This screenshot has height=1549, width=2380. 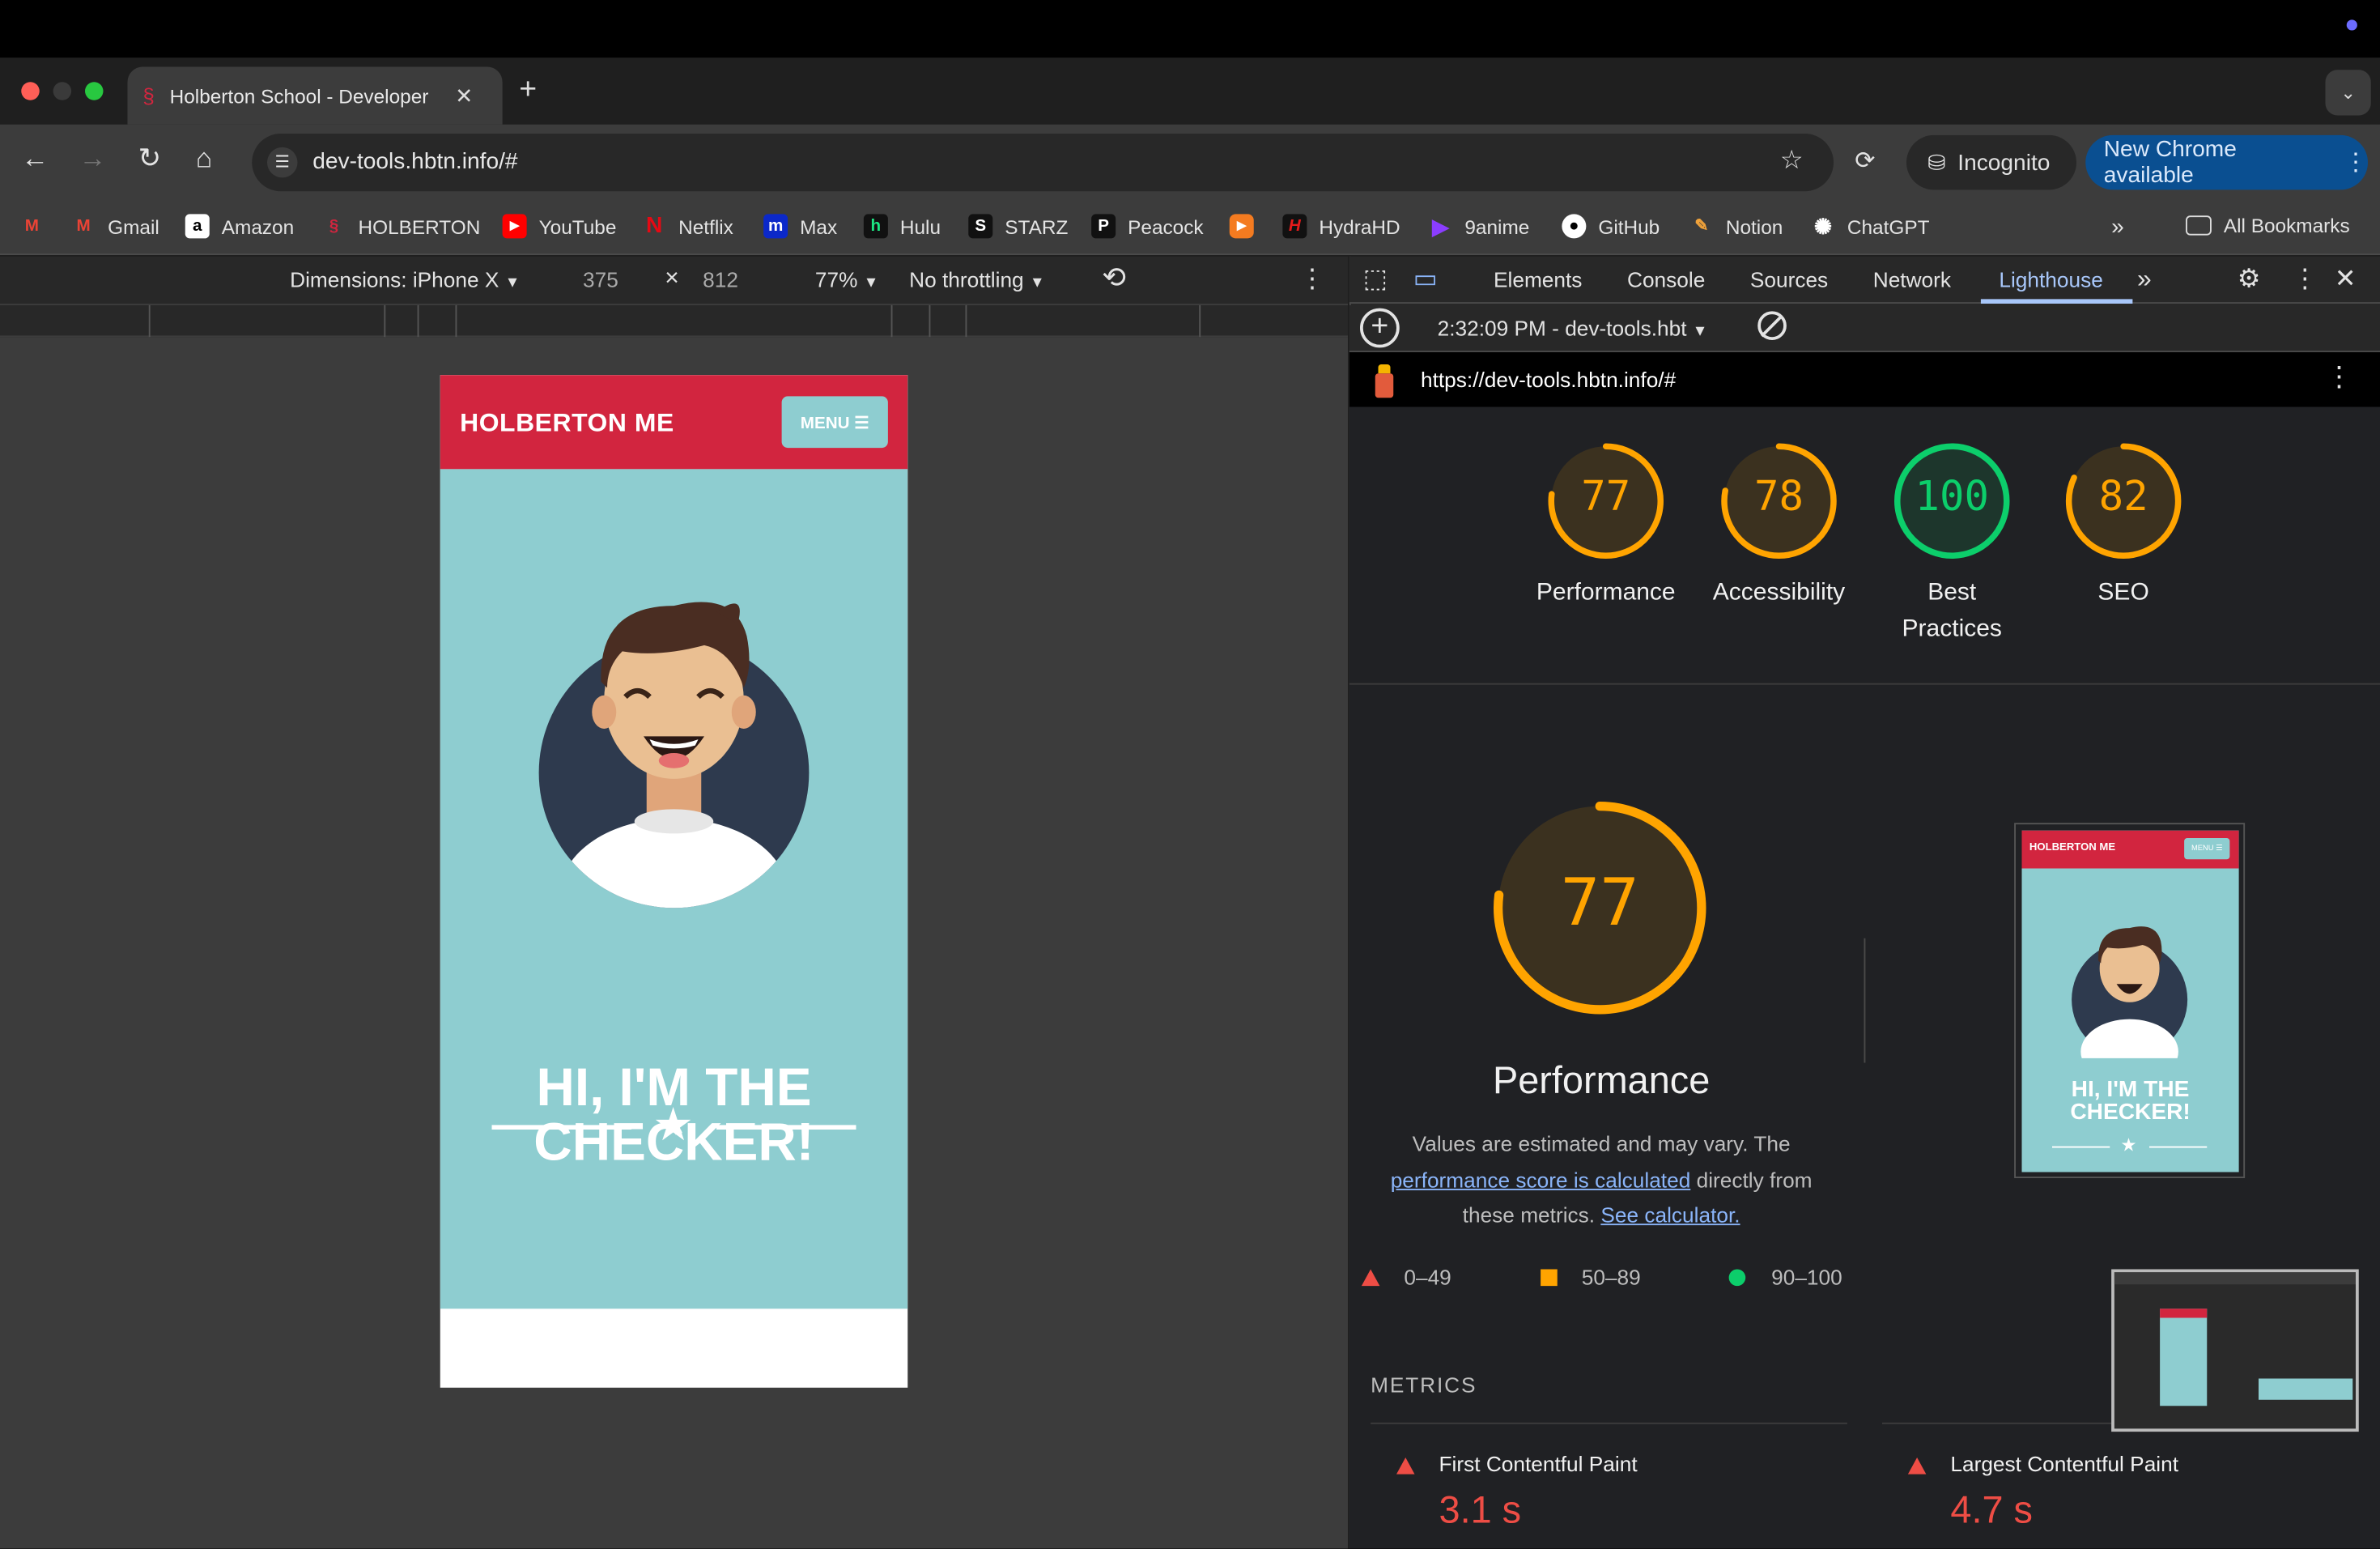 I want to click on bookmark-starz: S STARZ, so click(x=1018, y=227).